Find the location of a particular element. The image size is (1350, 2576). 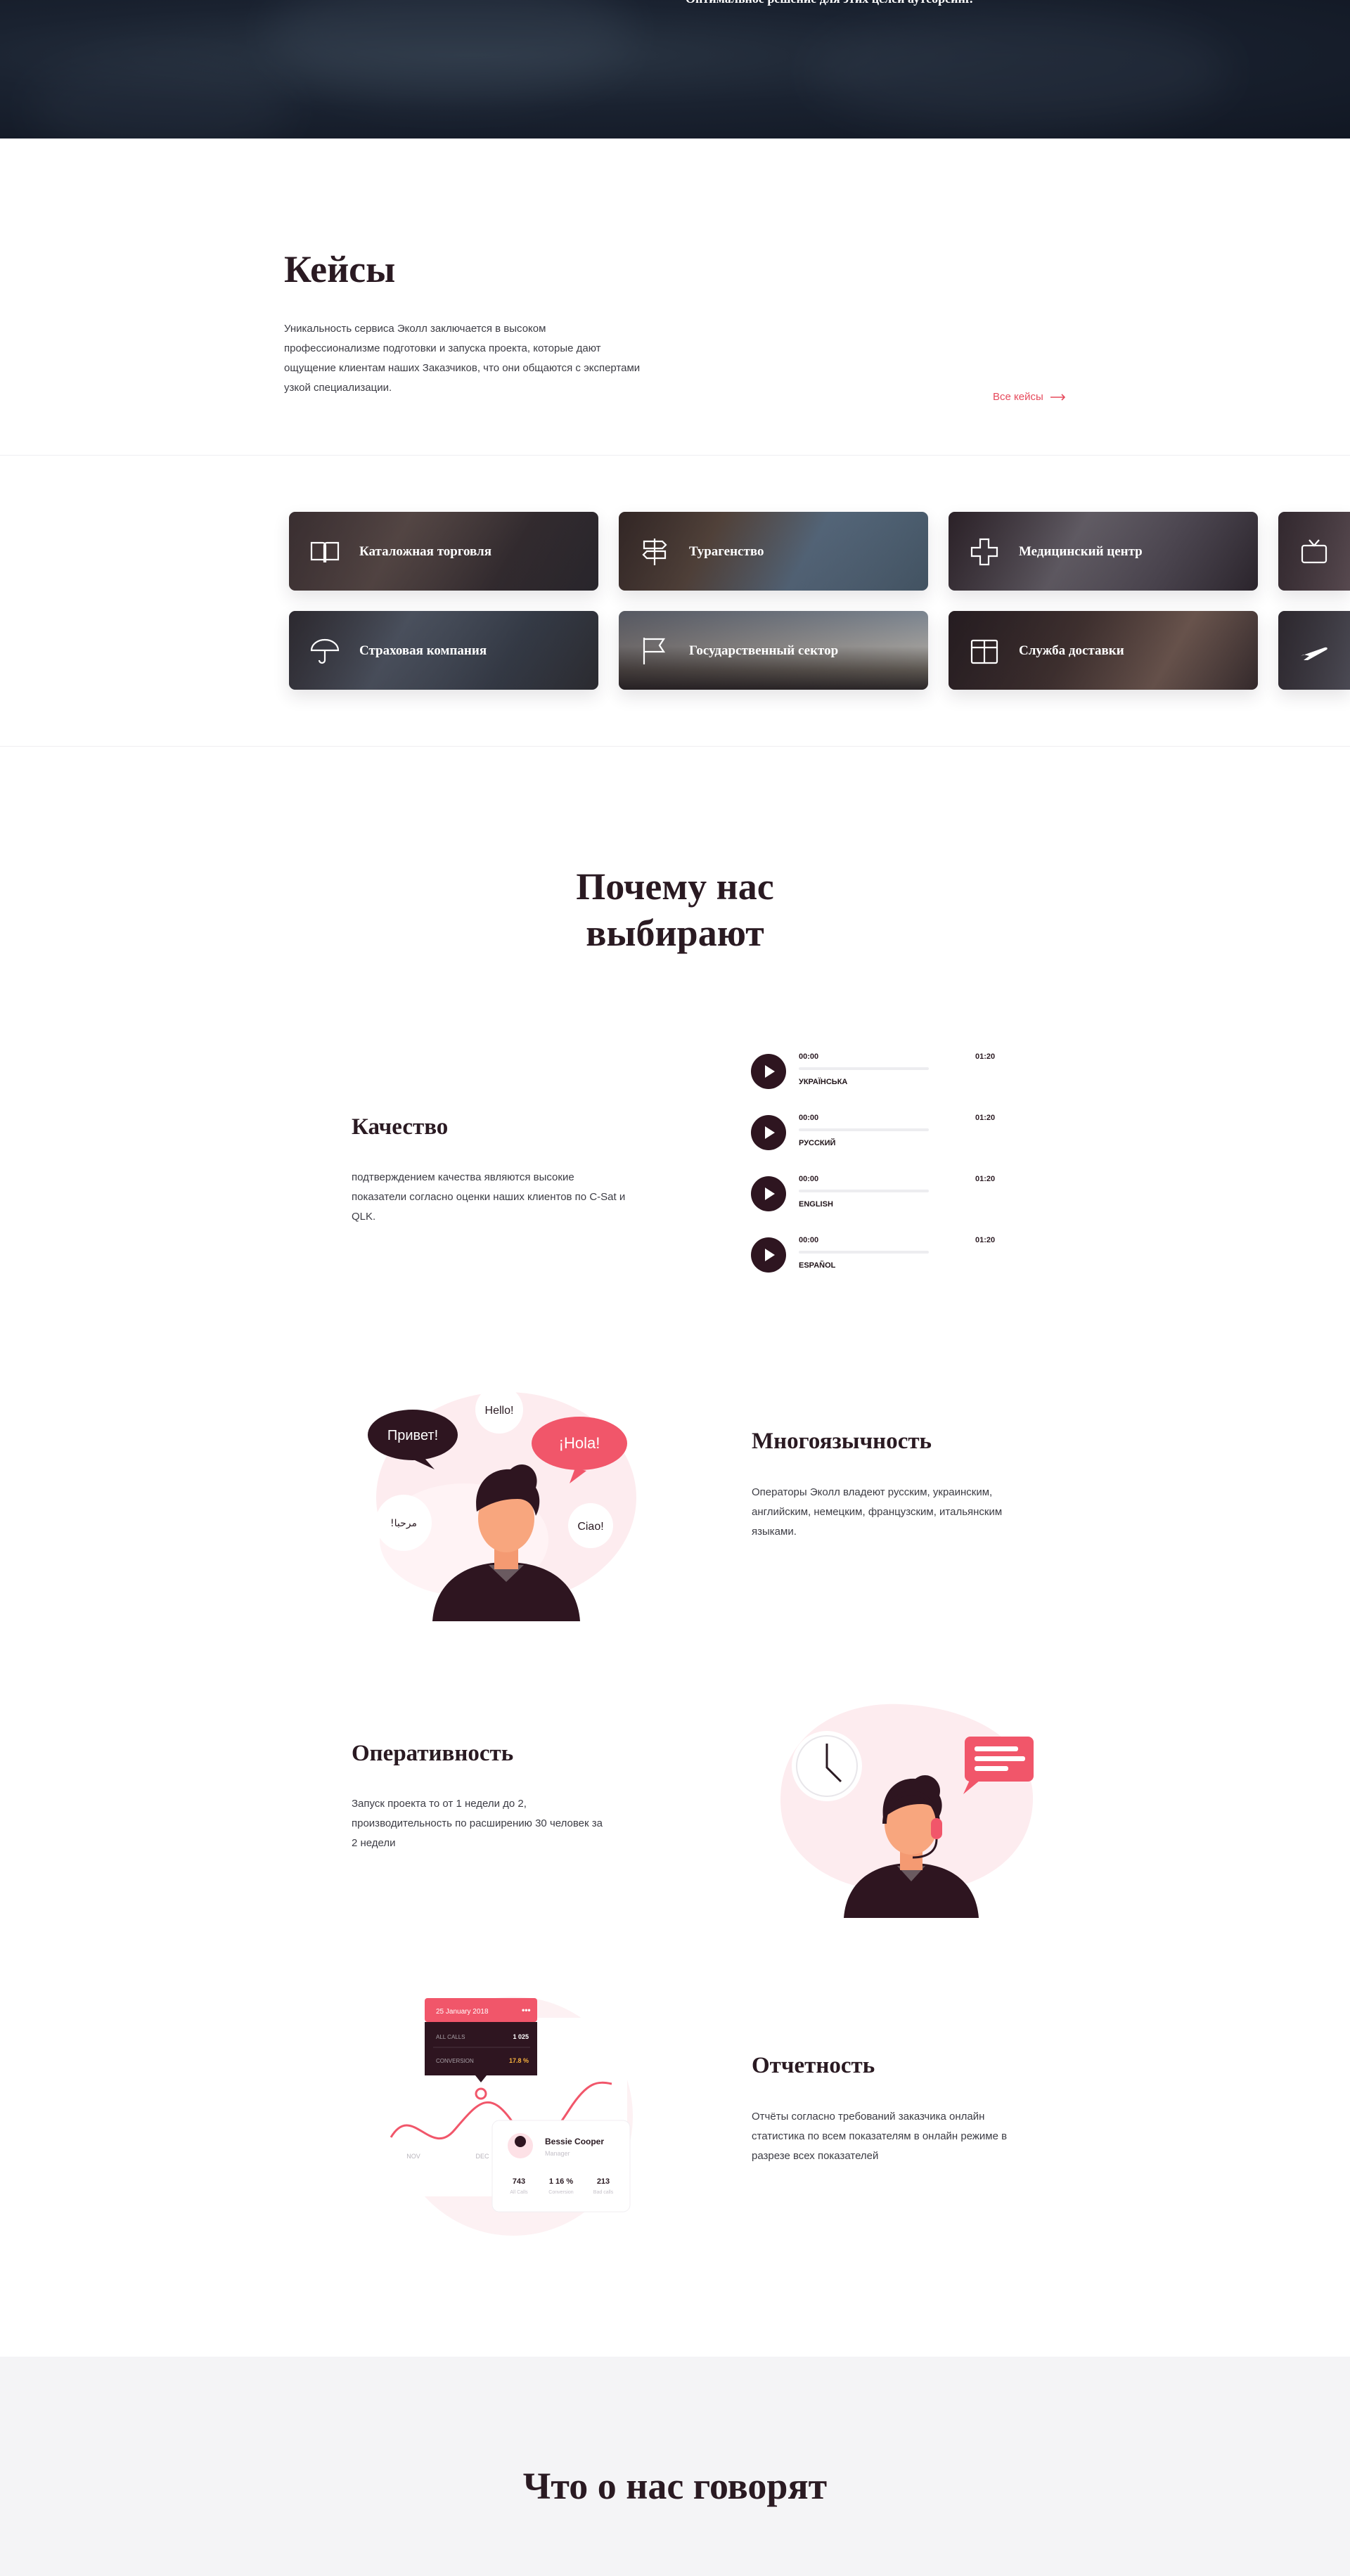

why-title: Почему нас выбирают is located at coordinates (675, 909).